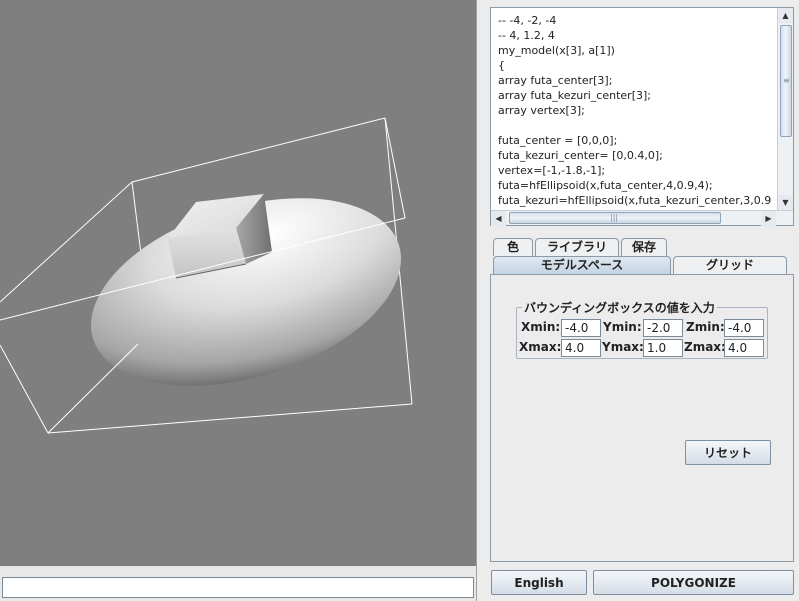 The height and width of the screenshot is (601, 799). What do you see at coordinates (744, 328) in the screenshot?
I see `zmin-field` at bounding box center [744, 328].